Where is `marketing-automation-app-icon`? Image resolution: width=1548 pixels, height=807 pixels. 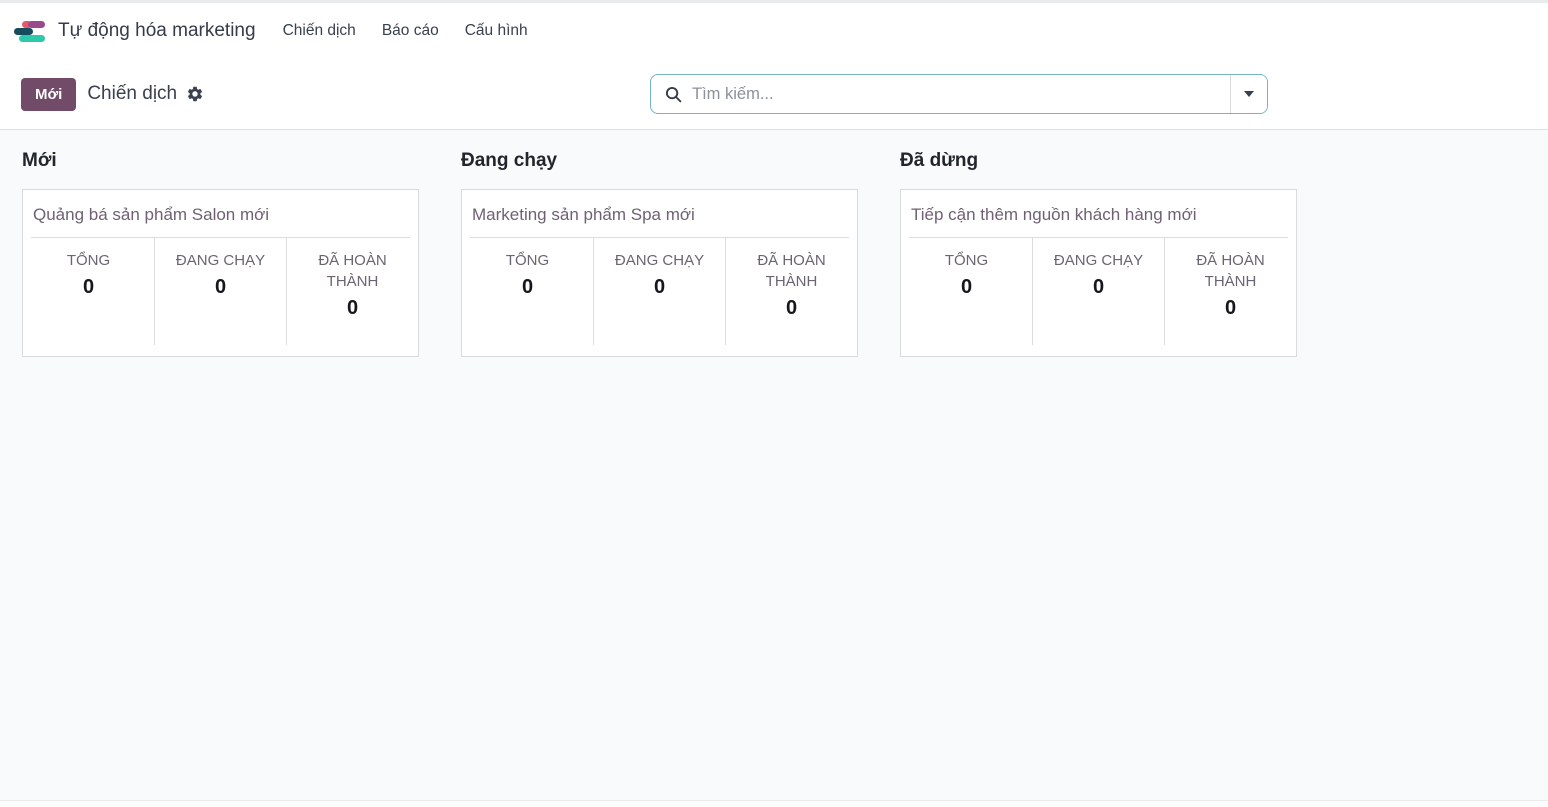 marketing-automation-app-icon is located at coordinates (29, 31).